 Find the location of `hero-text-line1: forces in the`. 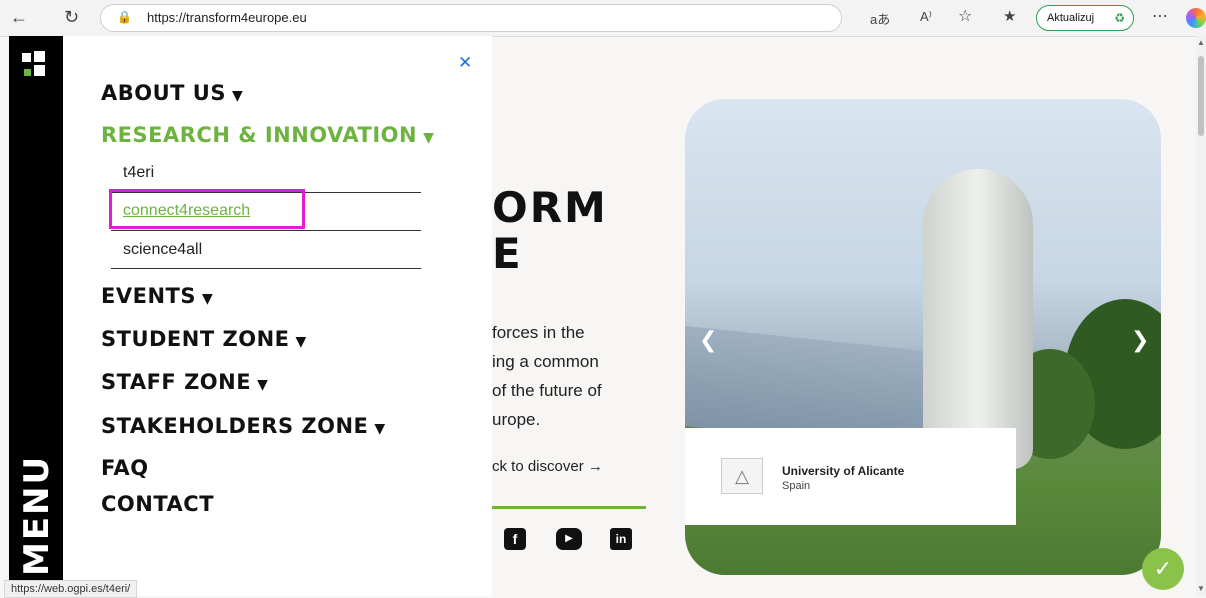

hero-text-line1: forces in the is located at coordinates (538, 332).